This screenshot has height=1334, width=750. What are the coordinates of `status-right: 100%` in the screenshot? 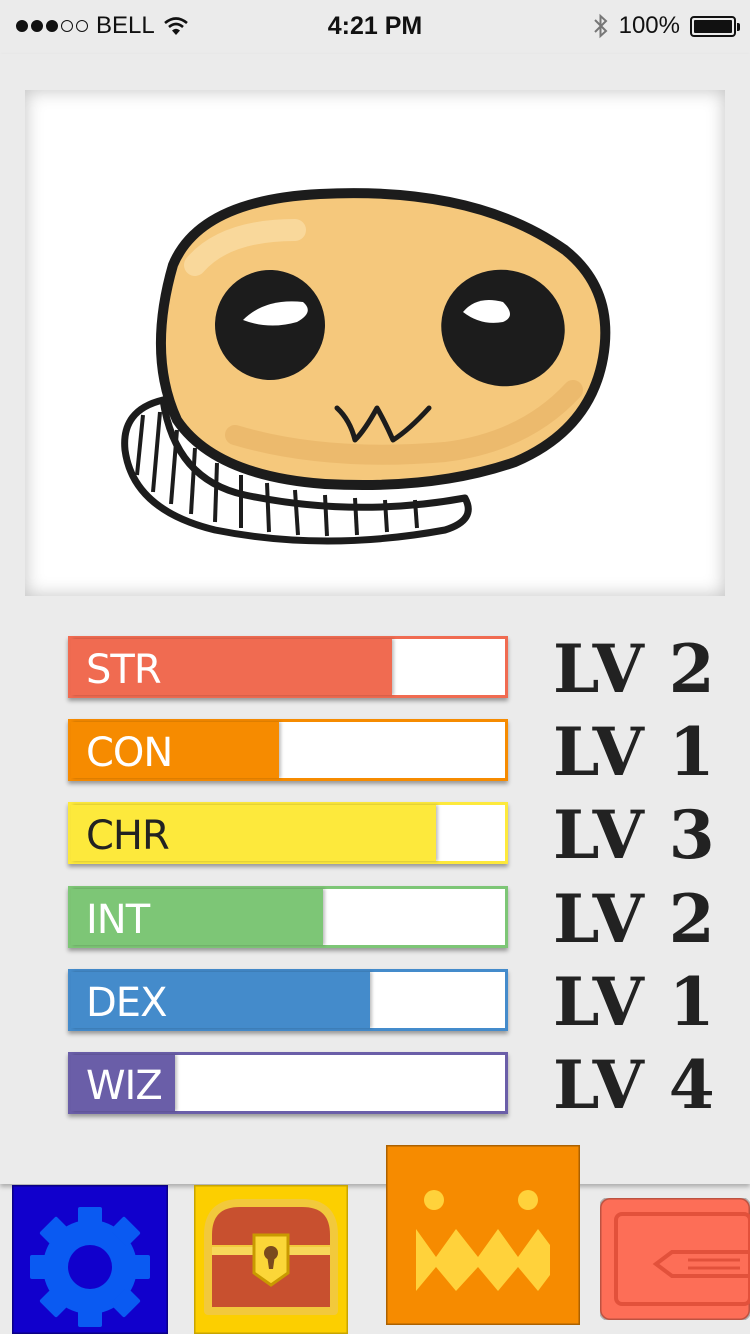 It's located at (666, 26).